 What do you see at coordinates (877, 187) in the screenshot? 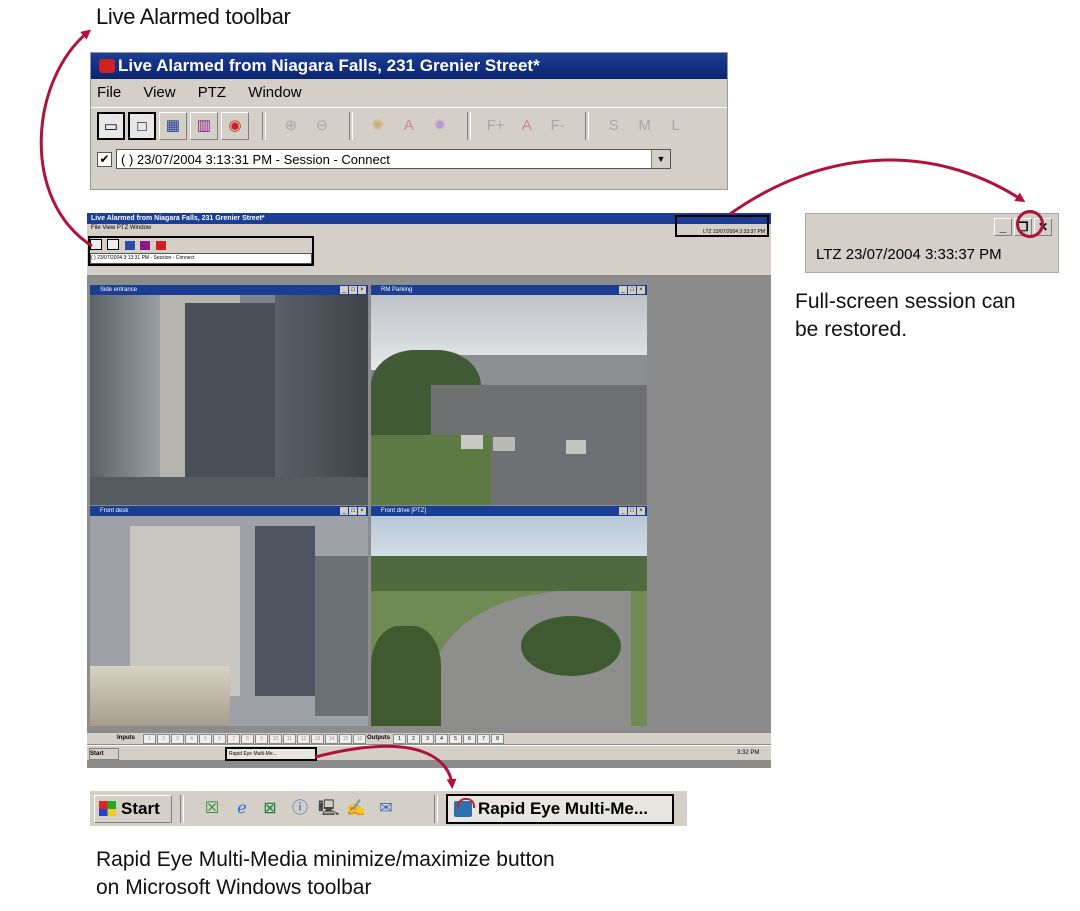
I see `arrow-to-restore` at bounding box center [877, 187].